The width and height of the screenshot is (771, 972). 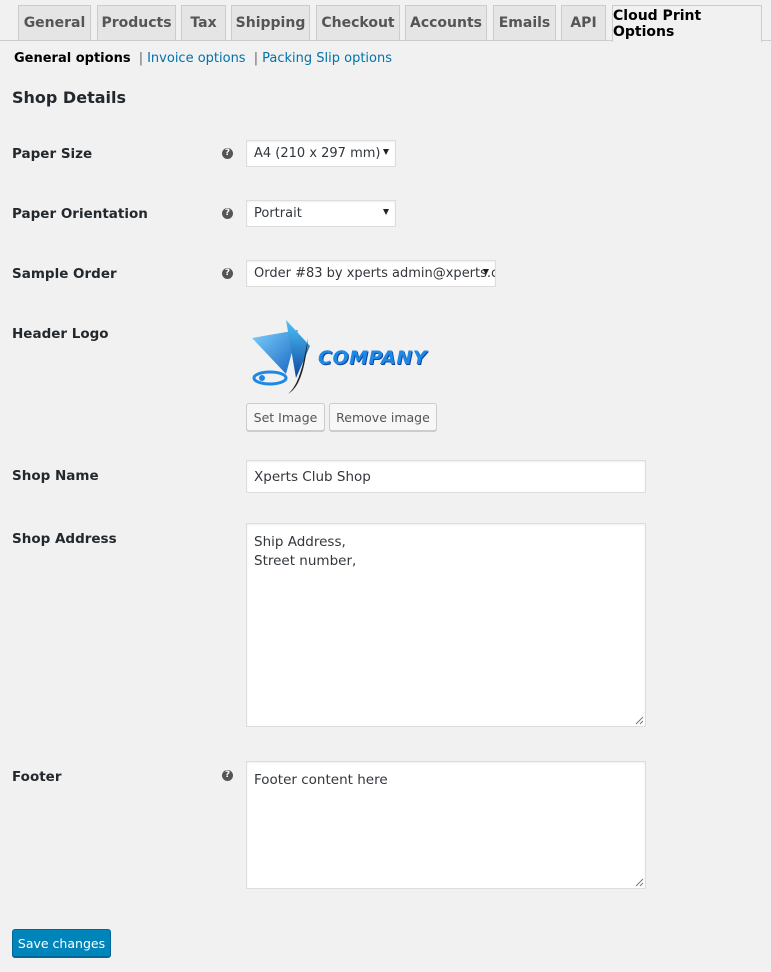 I want to click on shop-address-label: Shop Address, so click(x=64, y=539).